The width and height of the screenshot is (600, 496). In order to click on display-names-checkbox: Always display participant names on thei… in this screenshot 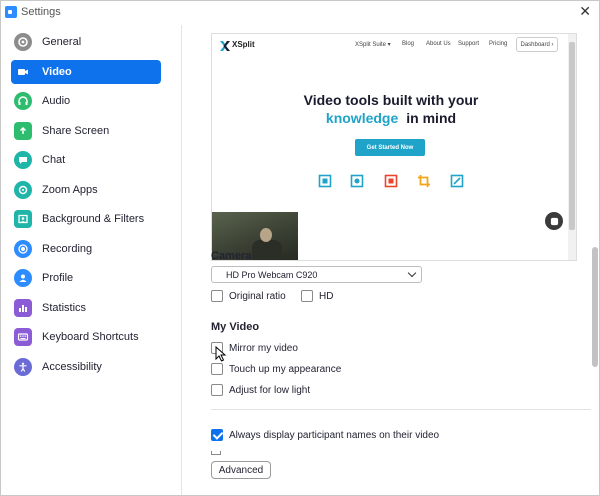, I will do `click(325, 435)`.